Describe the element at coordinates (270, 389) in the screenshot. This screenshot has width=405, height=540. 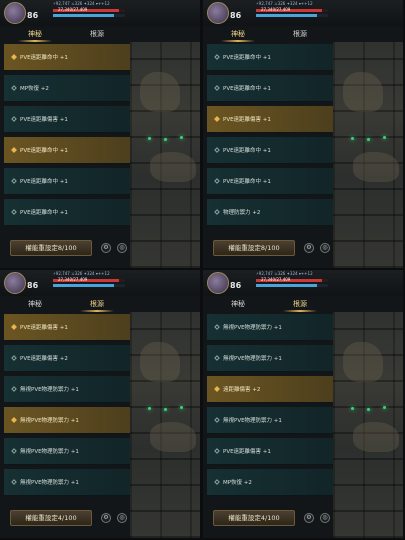
I see `ability-row: 遠距離傷害 +2` at that location.